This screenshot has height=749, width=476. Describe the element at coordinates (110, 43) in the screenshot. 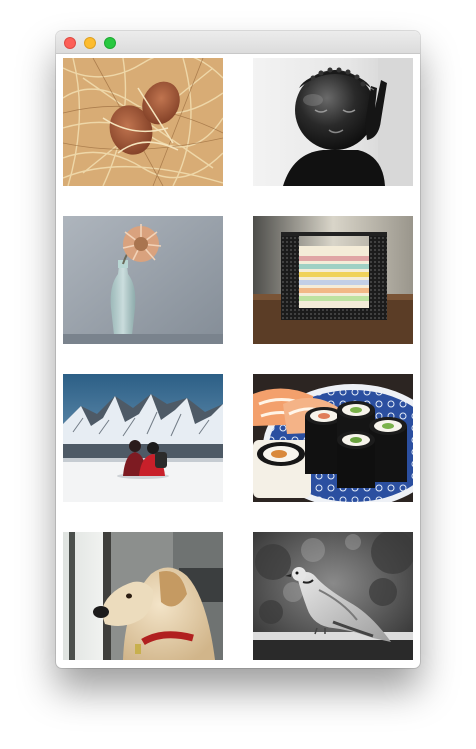

I see `zoom-window-button` at that location.